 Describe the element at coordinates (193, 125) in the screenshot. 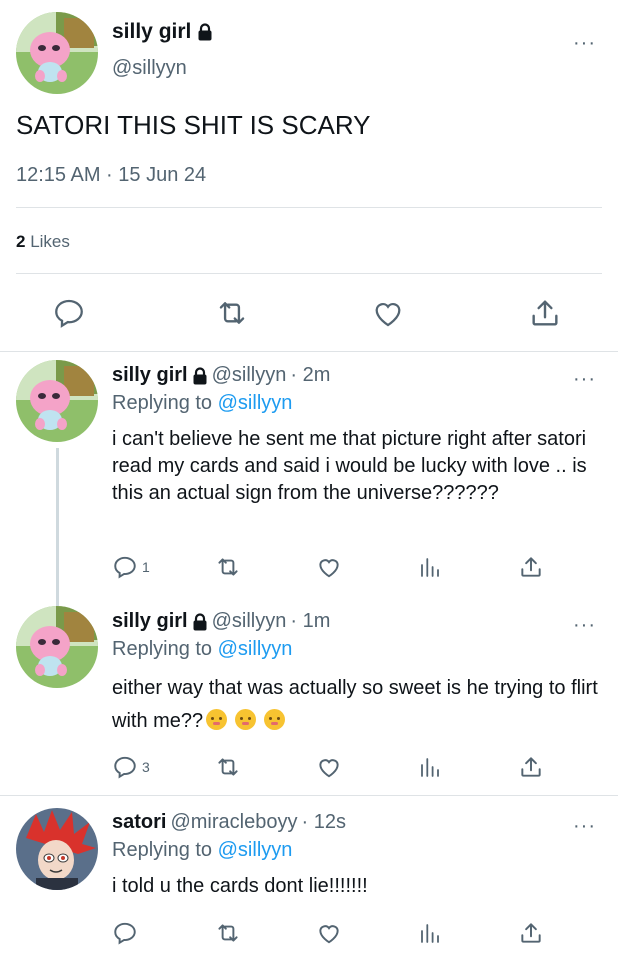

I see `tweet-text: SATORI THIS SHIT IS SCARY` at that location.